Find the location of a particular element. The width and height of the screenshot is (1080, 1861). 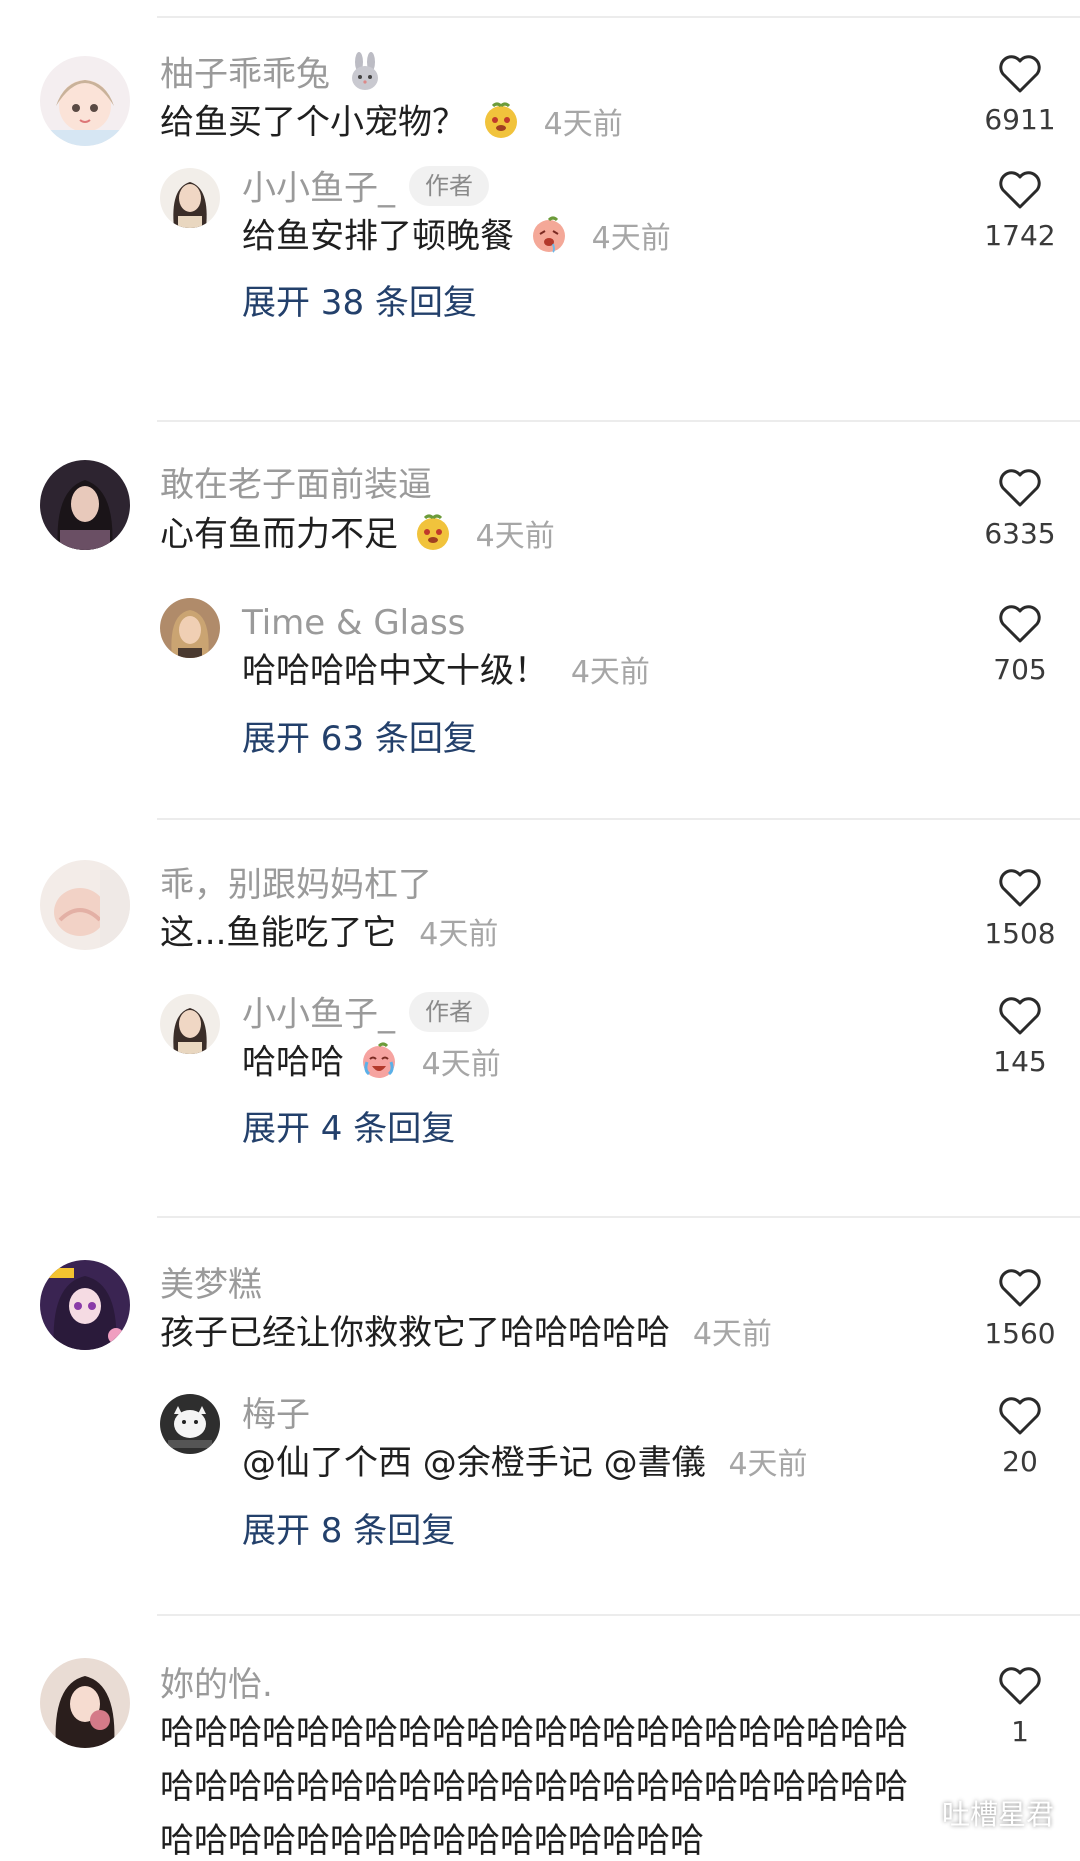

expand-replies-button: 展开 38 条回复 is located at coordinates (359, 303).